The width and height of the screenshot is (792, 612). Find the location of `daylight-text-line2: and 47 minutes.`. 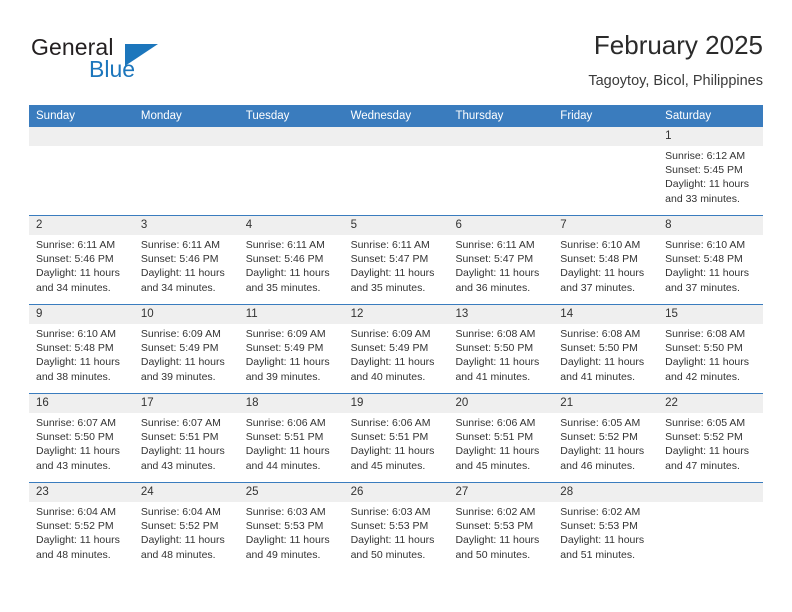

daylight-text-line2: and 47 minutes. is located at coordinates (702, 465).